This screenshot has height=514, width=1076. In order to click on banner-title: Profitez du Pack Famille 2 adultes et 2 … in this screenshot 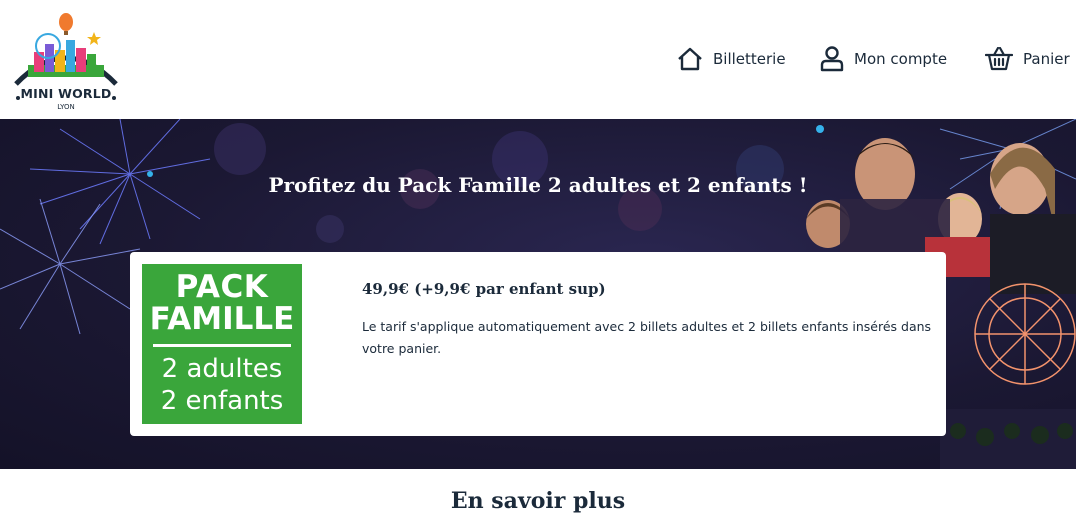, I will do `click(538, 185)`.